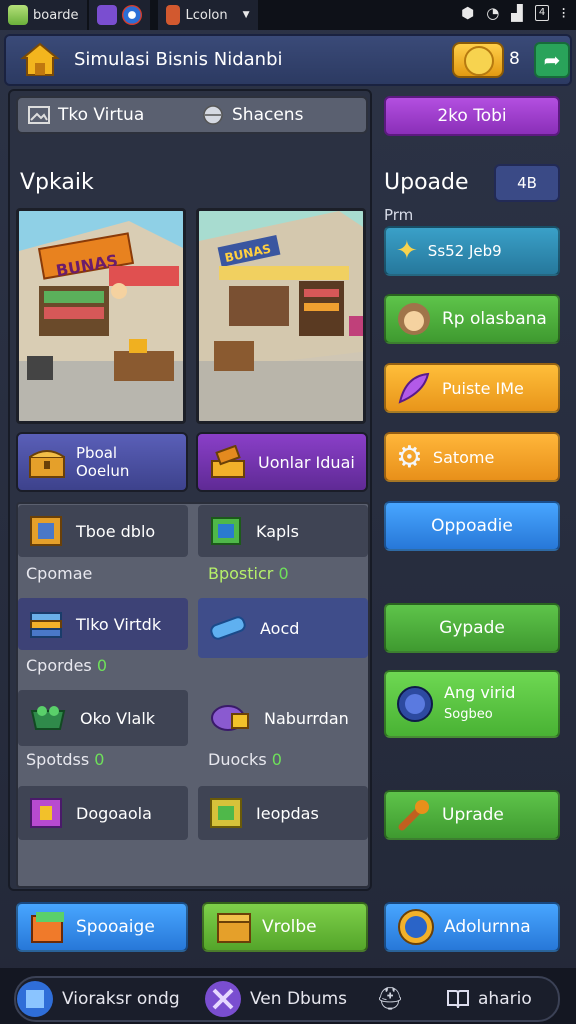  Describe the element at coordinates (281, 316) in the screenshot. I see `shop-card-2: BUNAS` at that location.